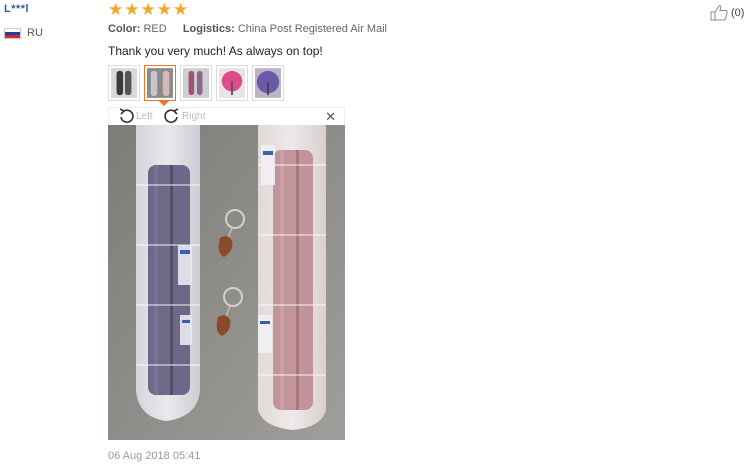 The width and height of the screenshot is (750, 464). Describe the element at coordinates (155, 29) in the screenshot. I see `color-value: RED` at that location.